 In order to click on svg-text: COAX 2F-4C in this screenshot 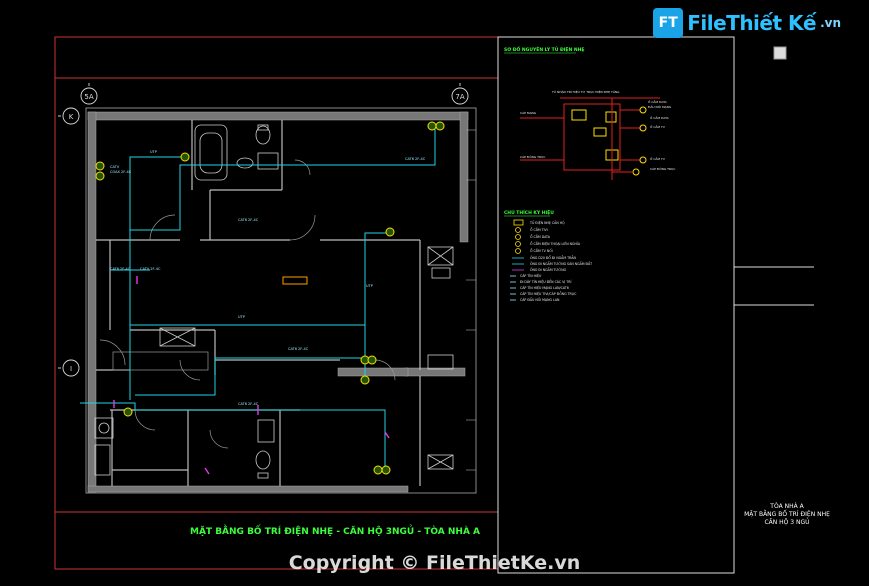, I will do `click(121, 172)`.